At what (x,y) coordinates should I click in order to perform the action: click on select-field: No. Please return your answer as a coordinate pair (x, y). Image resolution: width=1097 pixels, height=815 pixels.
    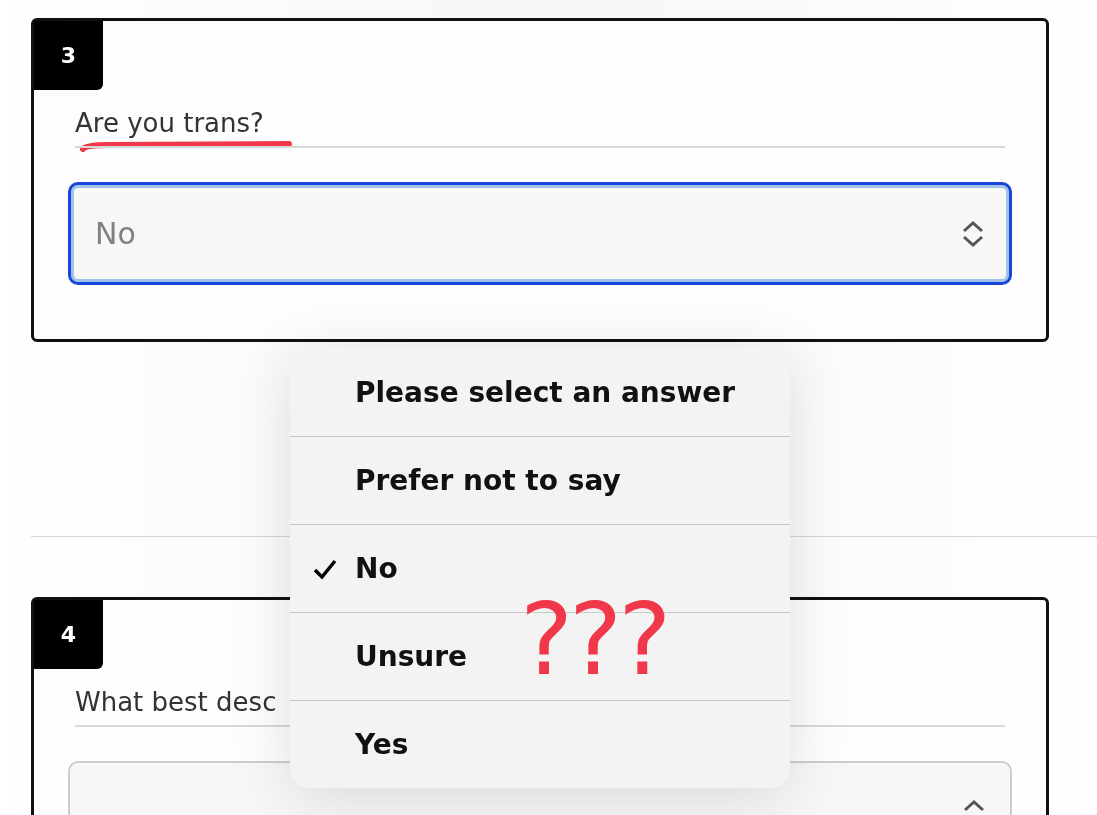
    Looking at the image, I should click on (540, 233).